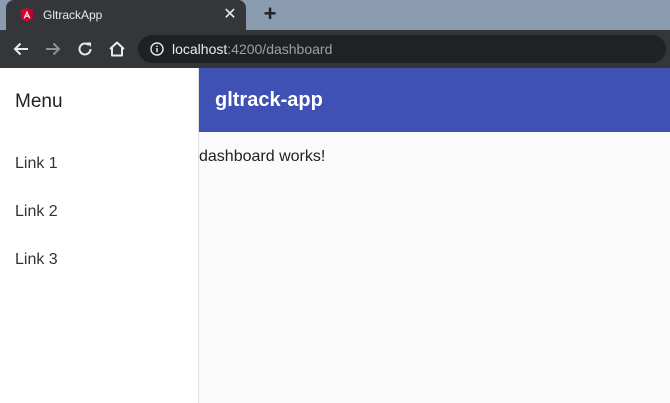 This screenshot has width=670, height=403. Describe the element at coordinates (36, 164) in the screenshot. I see `nav-link-1: Link 1` at that location.